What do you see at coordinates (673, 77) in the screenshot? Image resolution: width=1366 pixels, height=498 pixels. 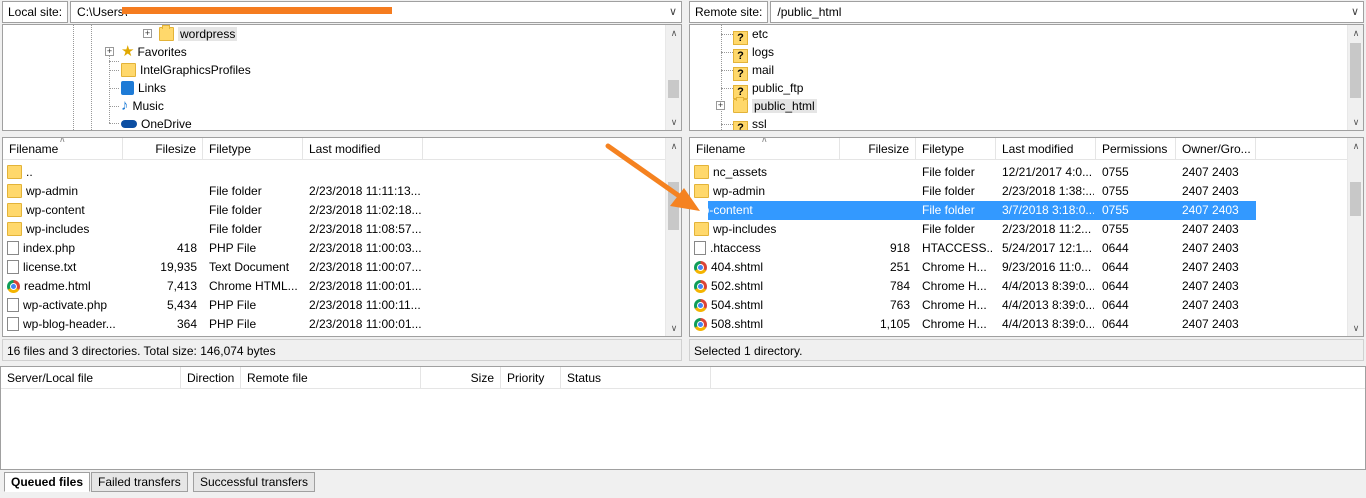 I see `local-tree-scrollbar: ∧ ∨` at bounding box center [673, 77].